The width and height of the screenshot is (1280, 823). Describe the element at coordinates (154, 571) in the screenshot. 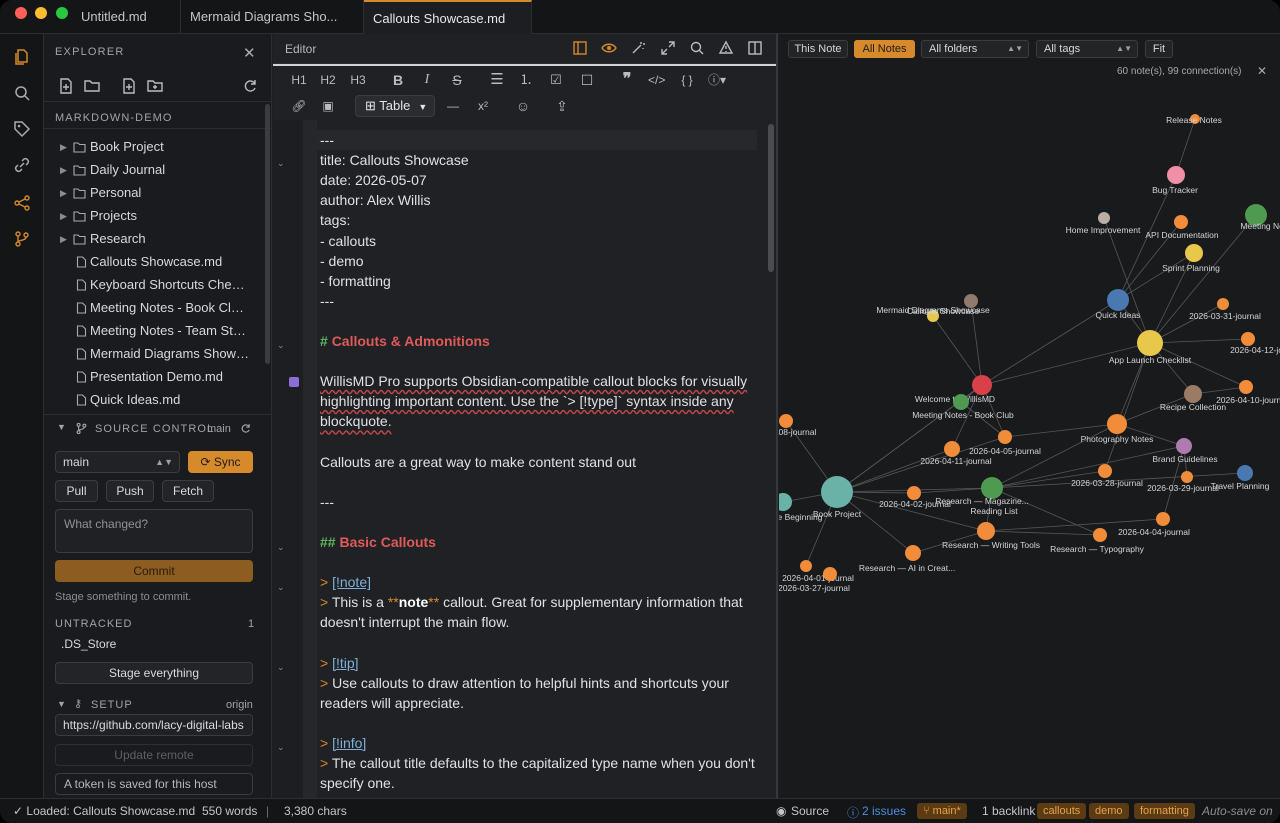

I see `commit-button: Commit` at that location.